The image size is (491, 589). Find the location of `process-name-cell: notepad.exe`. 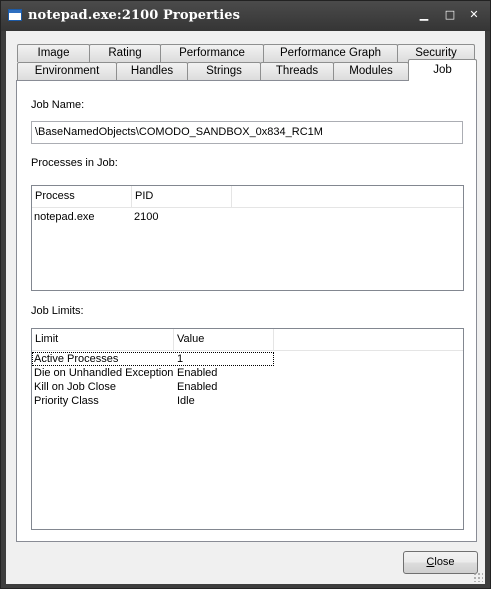

process-name-cell: notepad.exe is located at coordinates (64, 217).